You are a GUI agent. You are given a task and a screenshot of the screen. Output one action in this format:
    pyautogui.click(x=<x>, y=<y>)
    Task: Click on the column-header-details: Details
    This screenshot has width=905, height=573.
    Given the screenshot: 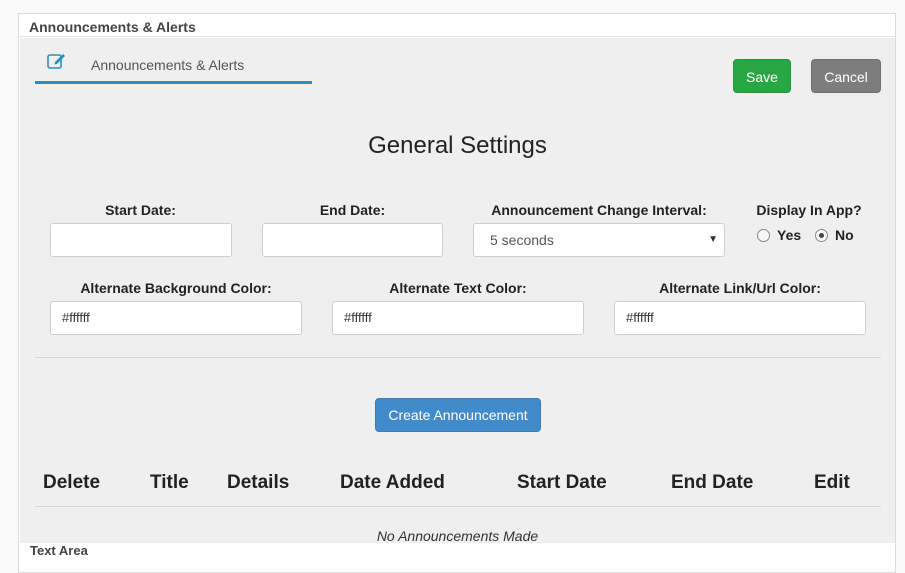 What is the action you would take?
    pyautogui.click(x=258, y=482)
    